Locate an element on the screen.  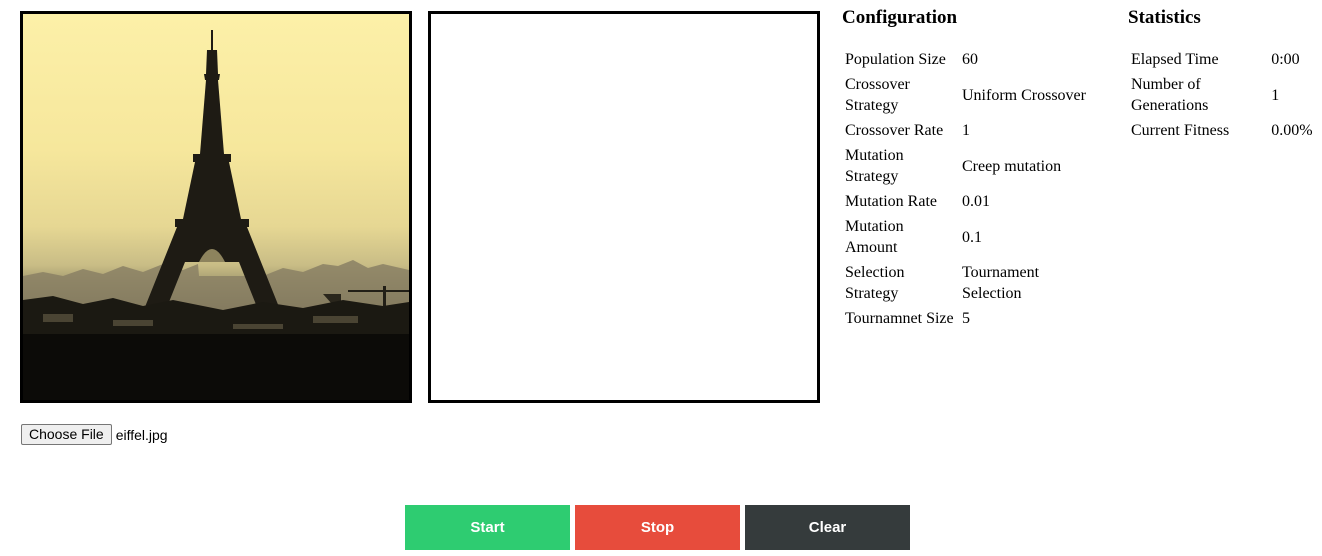
config-row: Crossover Strategy Uniform Crossover is located at coordinates (973, 95).